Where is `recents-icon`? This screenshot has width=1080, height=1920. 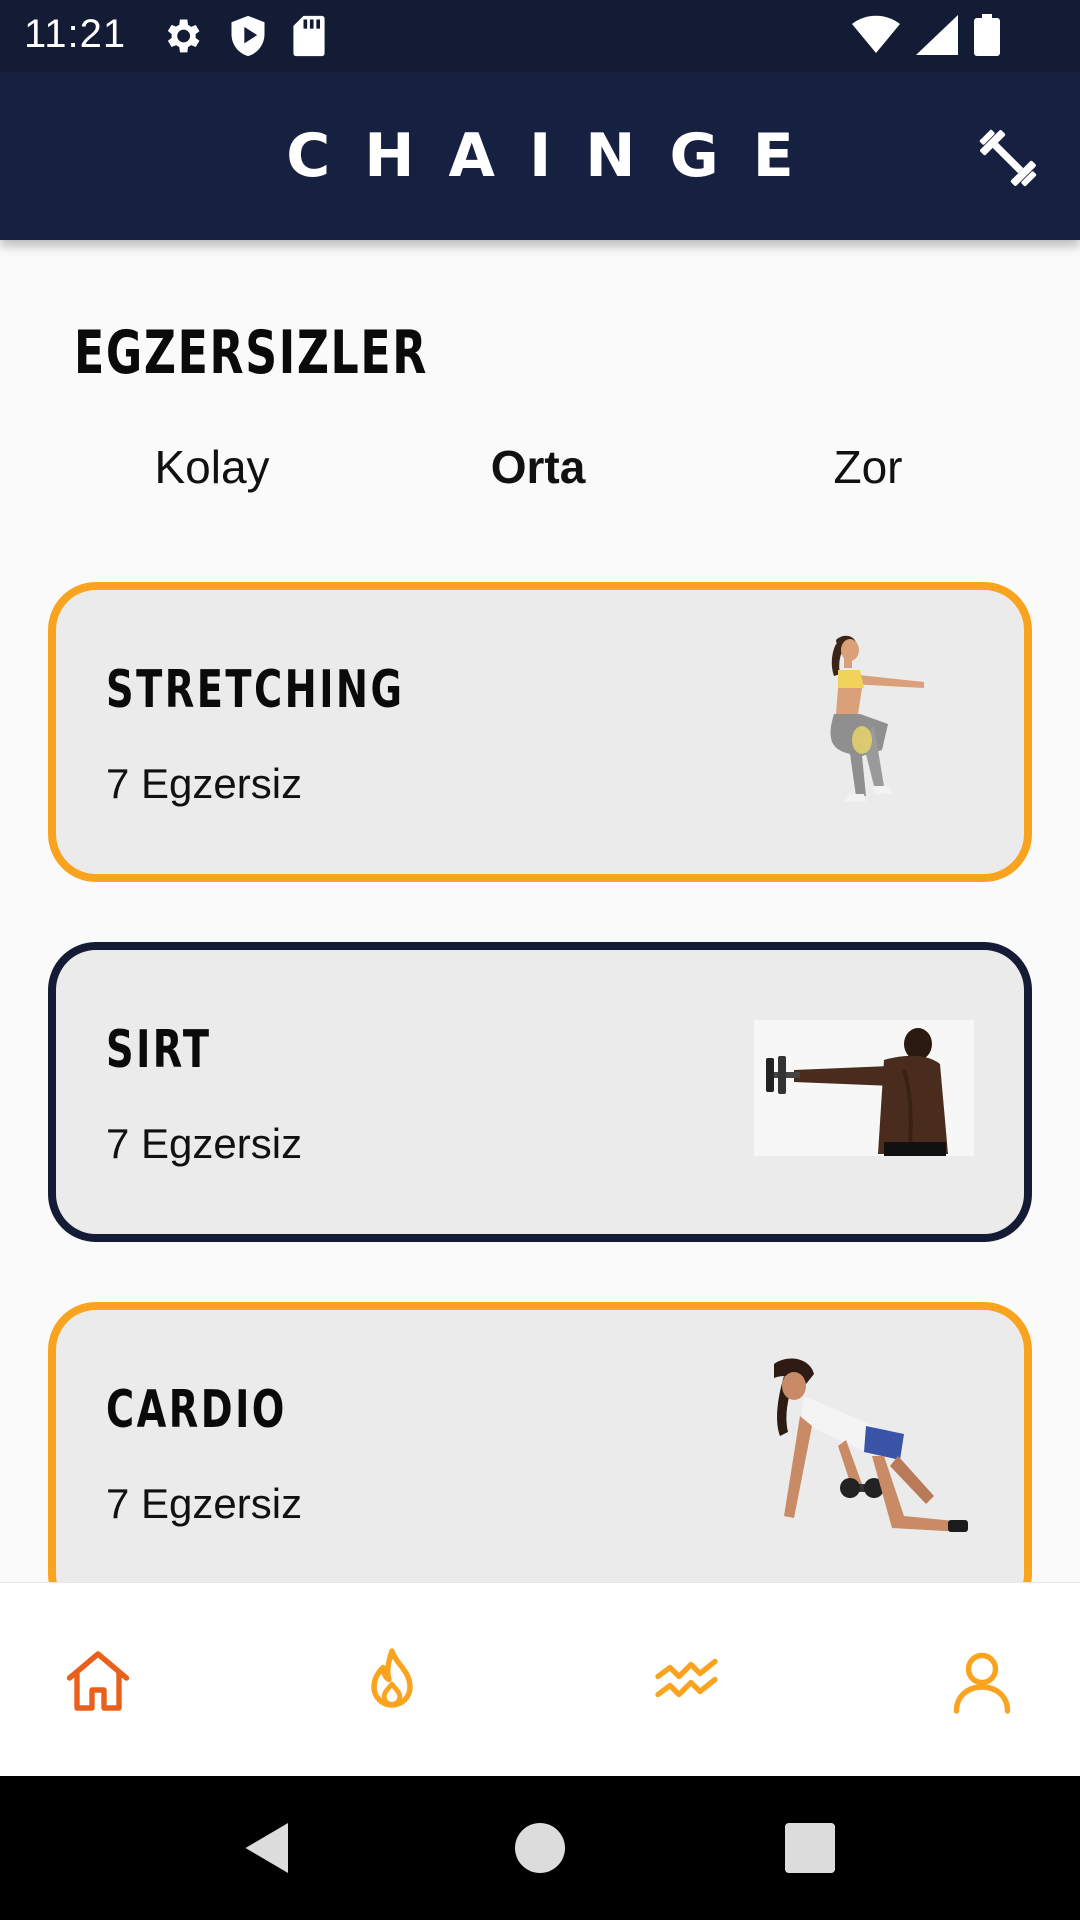 recents-icon is located at coordinates (810, 1848).